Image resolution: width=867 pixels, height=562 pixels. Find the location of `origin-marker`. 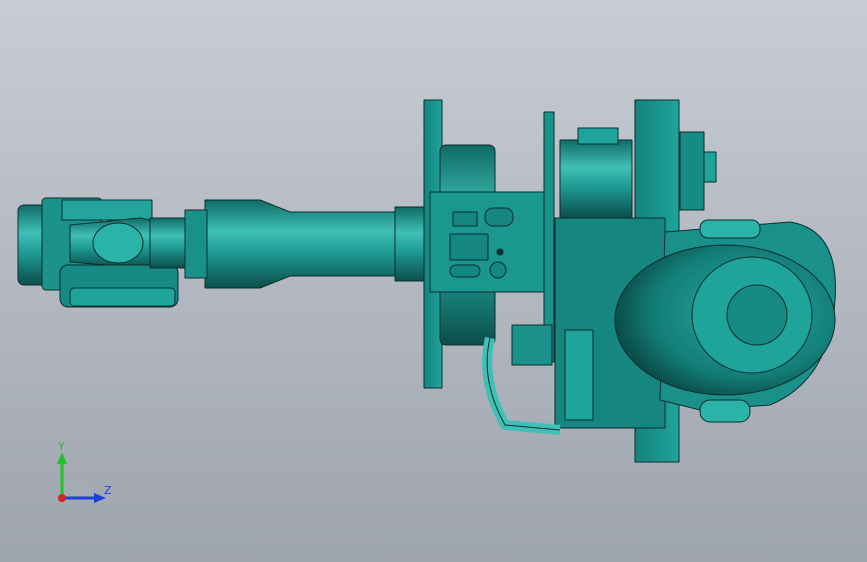

origin-marker is located at coordinates (62, 498).